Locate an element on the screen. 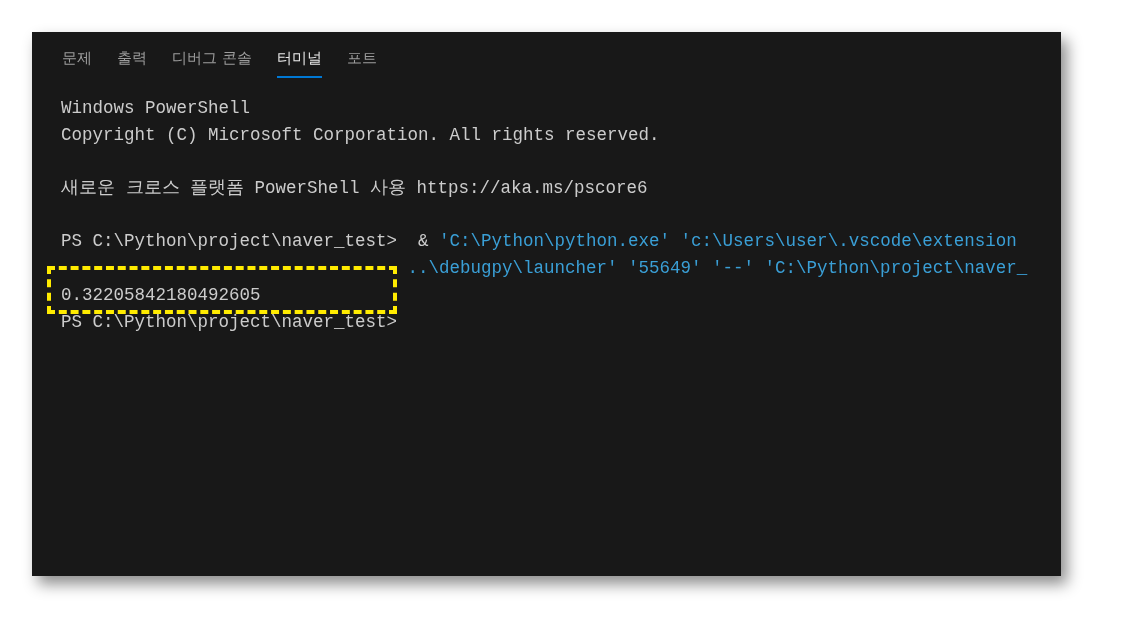 The image size is (1126, 641). terminal-line: PS C:\Python\project\naver_test> & 'C:\Python\python.exe' 'c:\Users\user\.vscode\extension is located at coordinates (539, 241).